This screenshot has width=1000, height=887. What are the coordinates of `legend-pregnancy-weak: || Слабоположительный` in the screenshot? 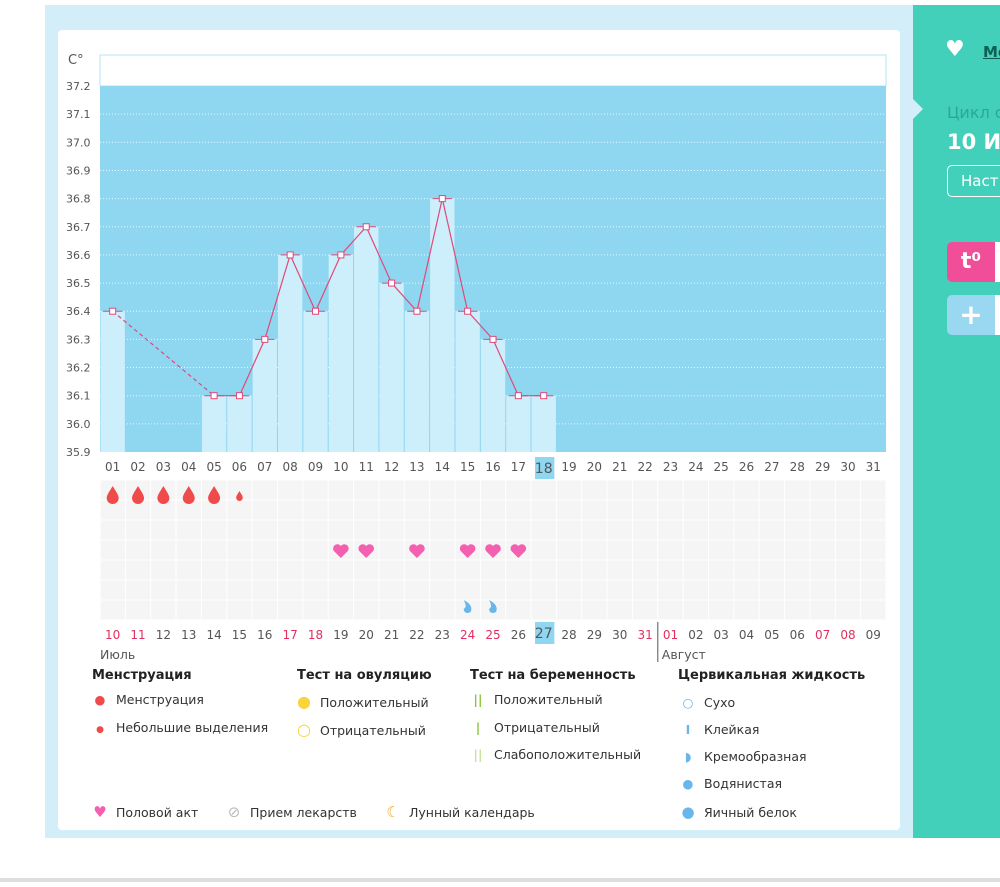 It's located at (554, 754).